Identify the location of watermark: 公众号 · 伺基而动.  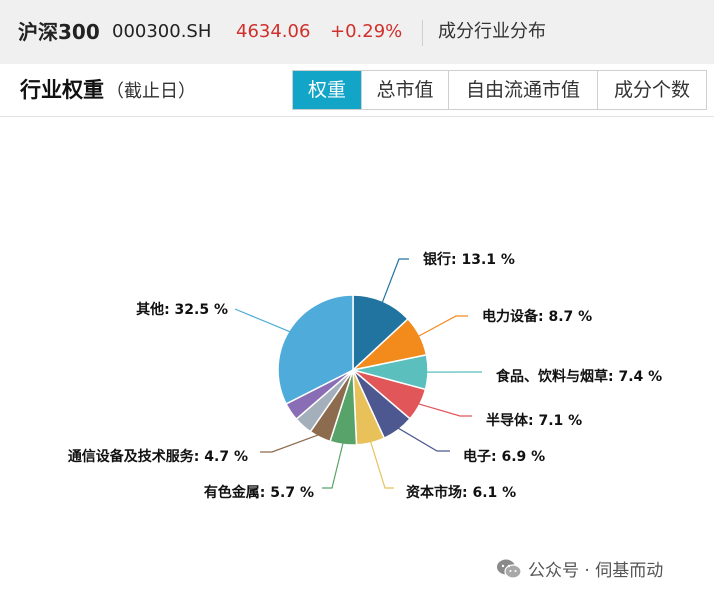
(579, 568).